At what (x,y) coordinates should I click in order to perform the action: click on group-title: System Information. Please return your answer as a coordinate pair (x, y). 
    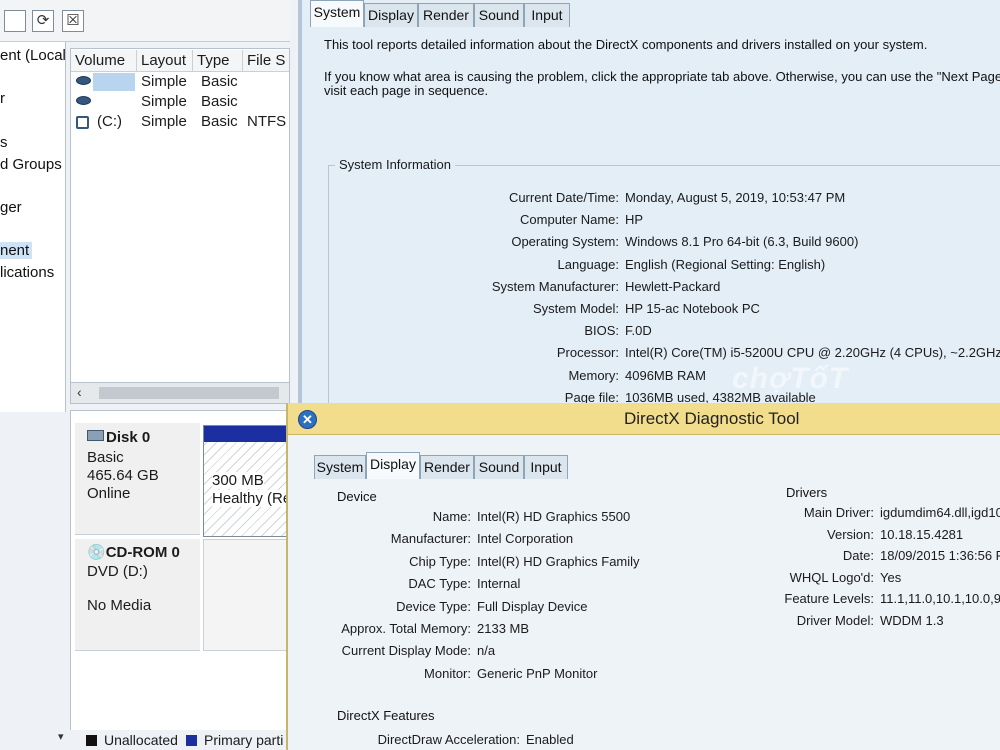
    Looking at the image, I should click on (395, 164).